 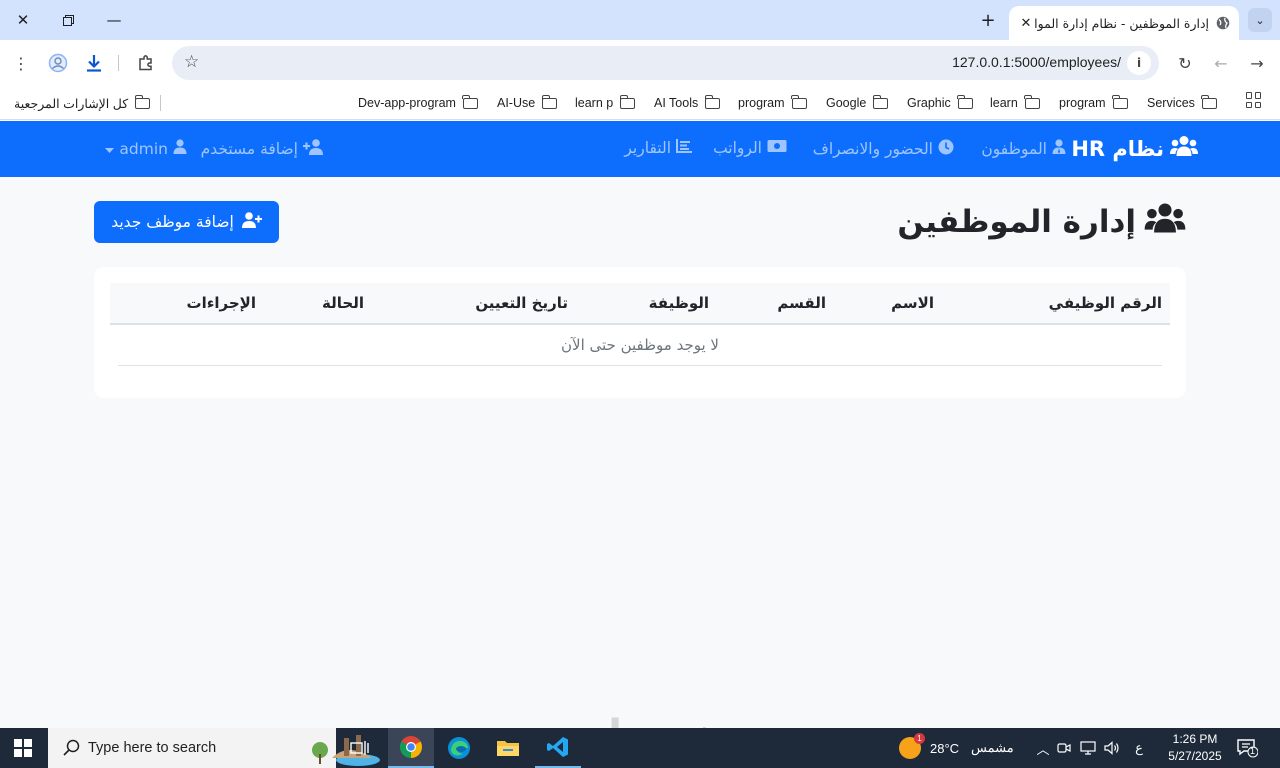 What do you see at coordinates (411, 748) in the screenshot?
I see `chrome-icon` at bounding box center [411, 748].